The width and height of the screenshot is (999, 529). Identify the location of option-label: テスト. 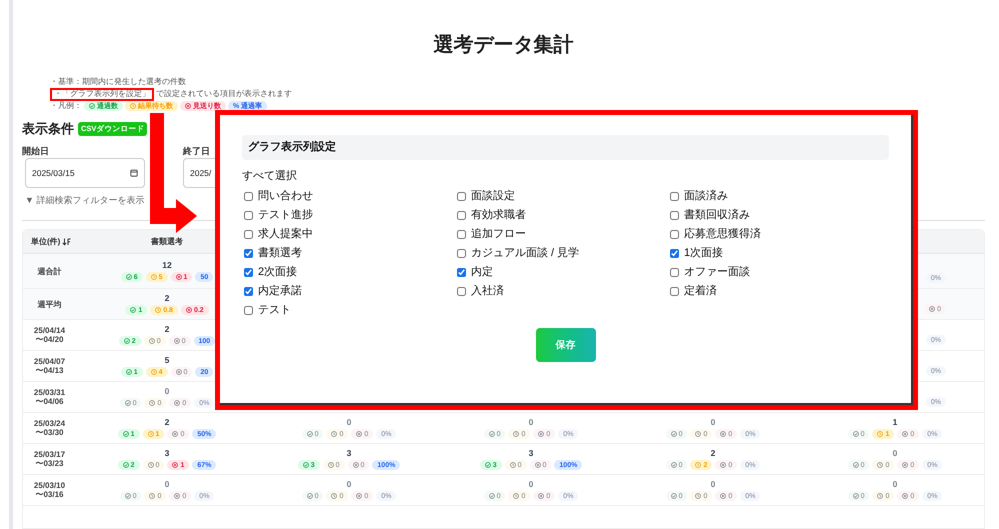
(274, 310).